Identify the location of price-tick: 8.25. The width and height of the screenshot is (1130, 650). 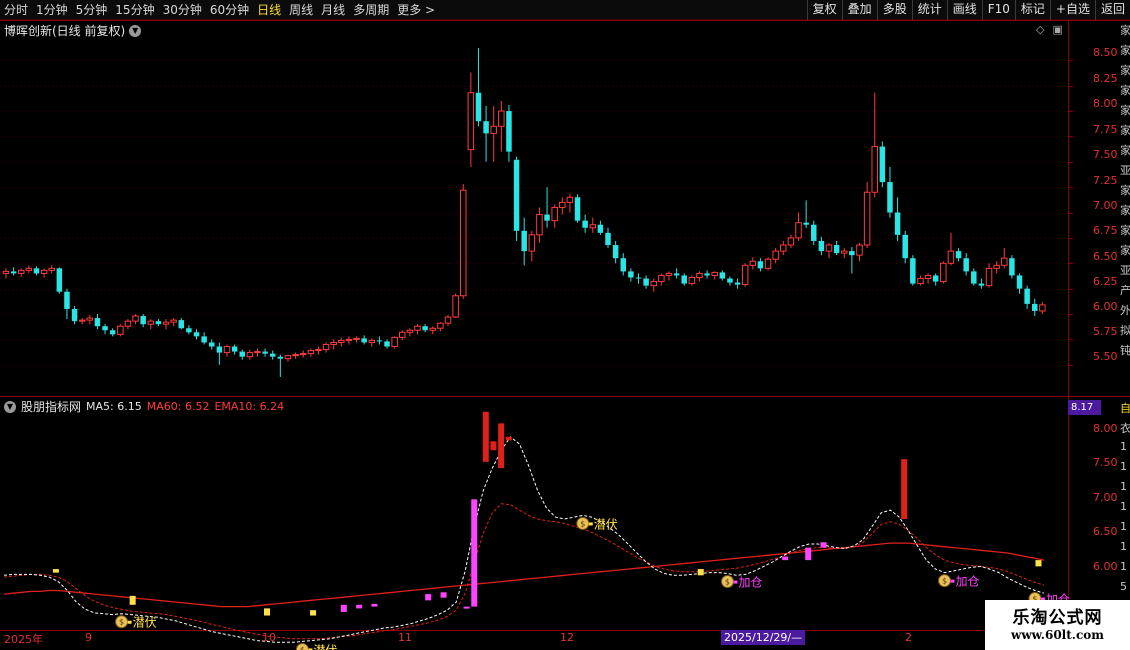
(1105, 78).